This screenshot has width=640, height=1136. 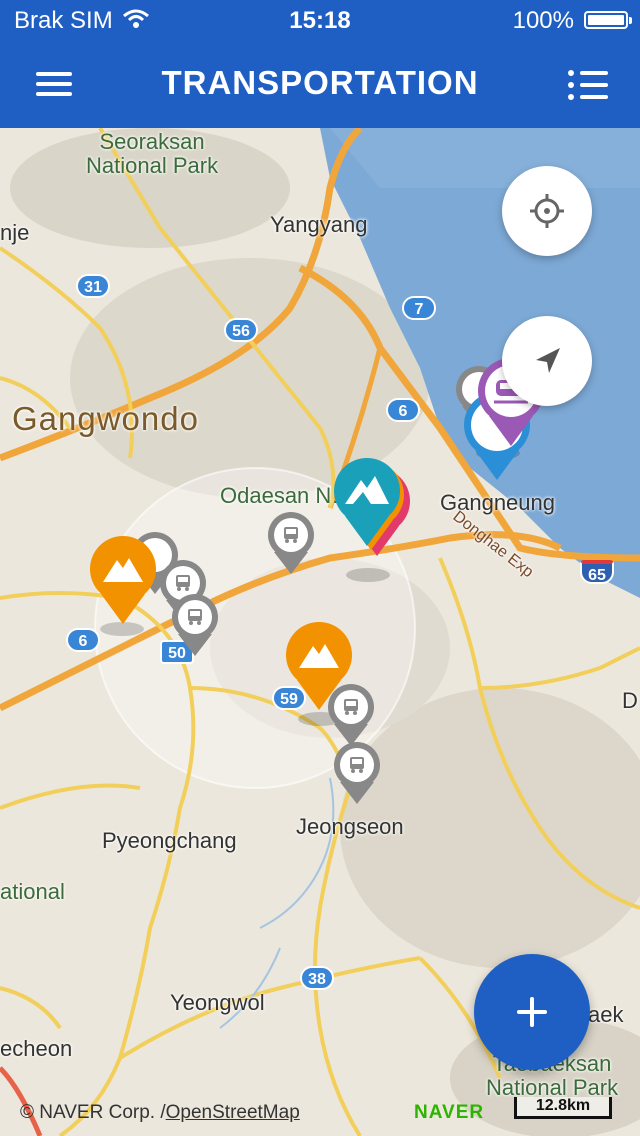 I want to click on place-seoraksan: Seoraksan National Park, so click(x=152, y=153).